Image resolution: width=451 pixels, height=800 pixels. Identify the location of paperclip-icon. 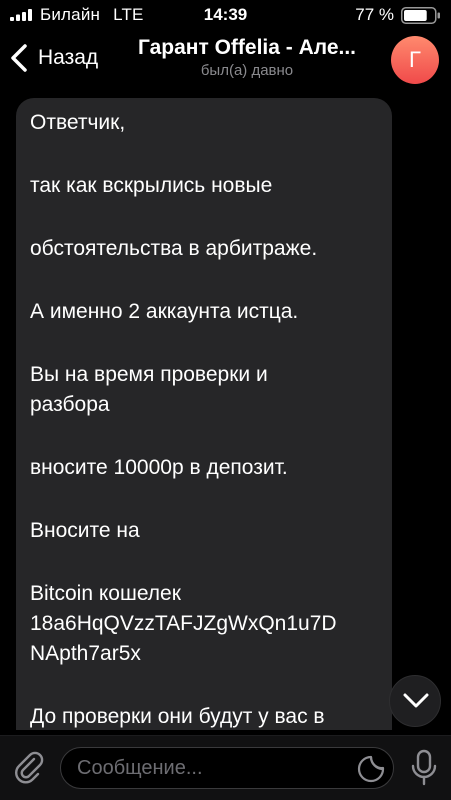
(29, 767).